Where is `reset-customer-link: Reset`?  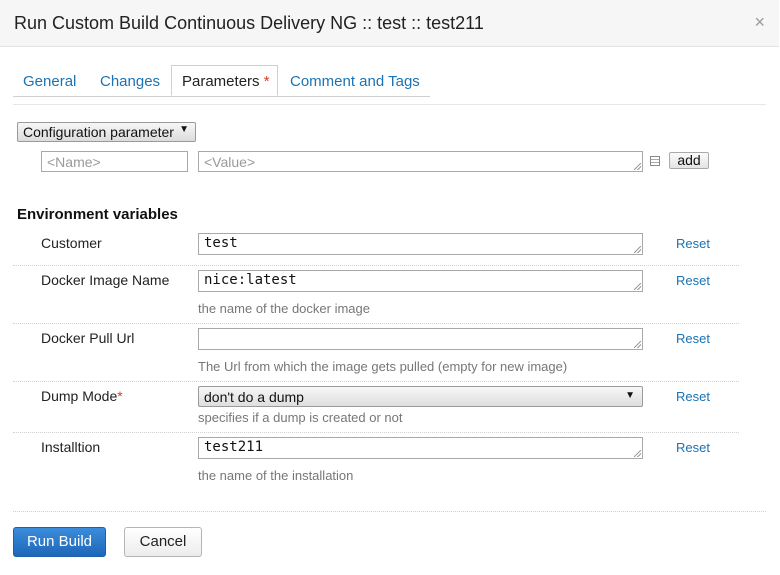 reset-customer-link: Reset is located at coordinates (693, 243).